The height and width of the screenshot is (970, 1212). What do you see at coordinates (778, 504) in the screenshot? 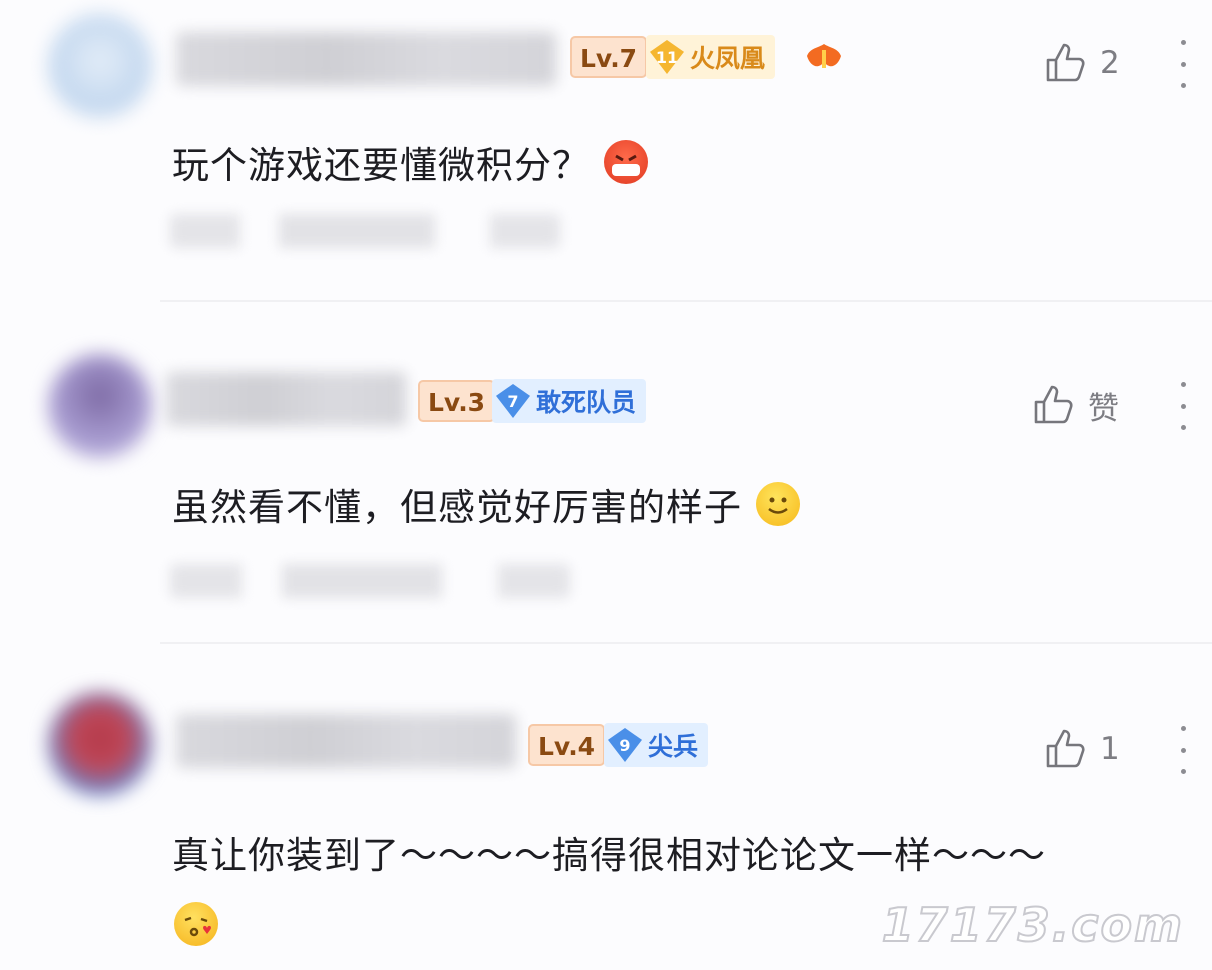
I see `smile-emoji` at bounding box center [778, 504].